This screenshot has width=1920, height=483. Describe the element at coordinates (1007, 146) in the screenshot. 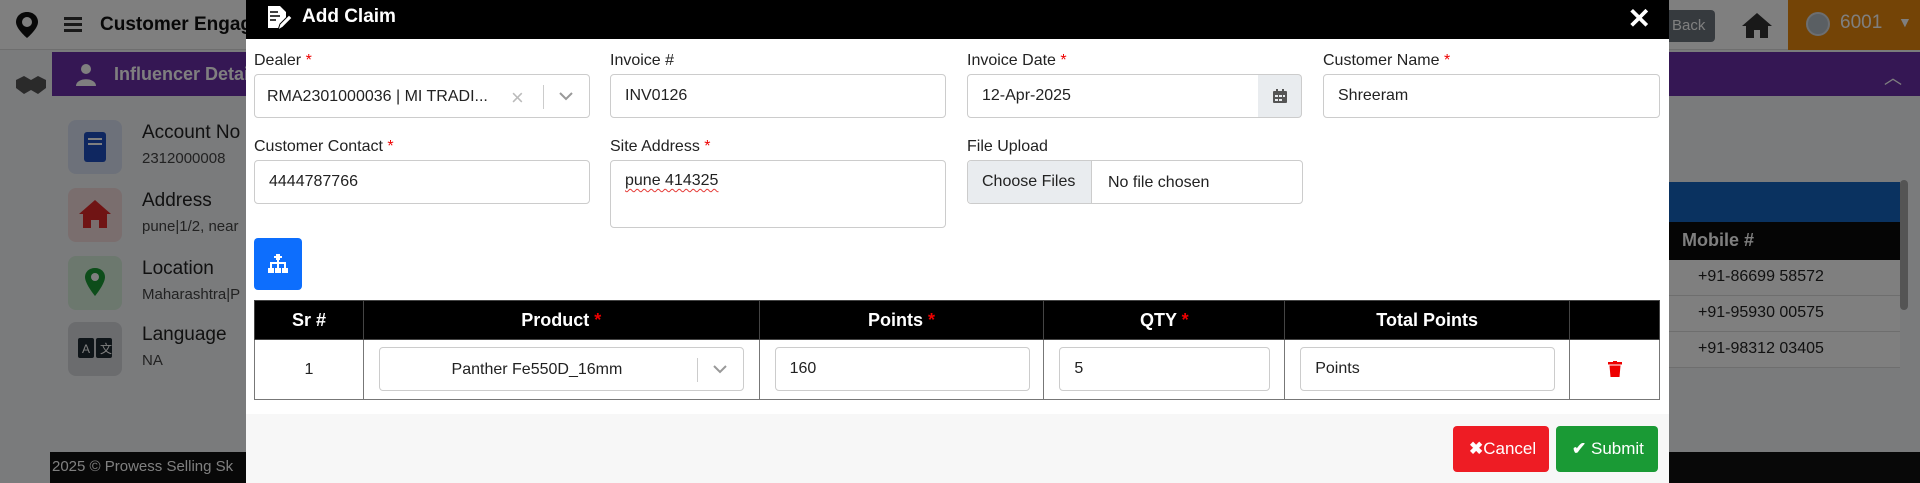

I see `file-upload-label: File Upload` at that location.